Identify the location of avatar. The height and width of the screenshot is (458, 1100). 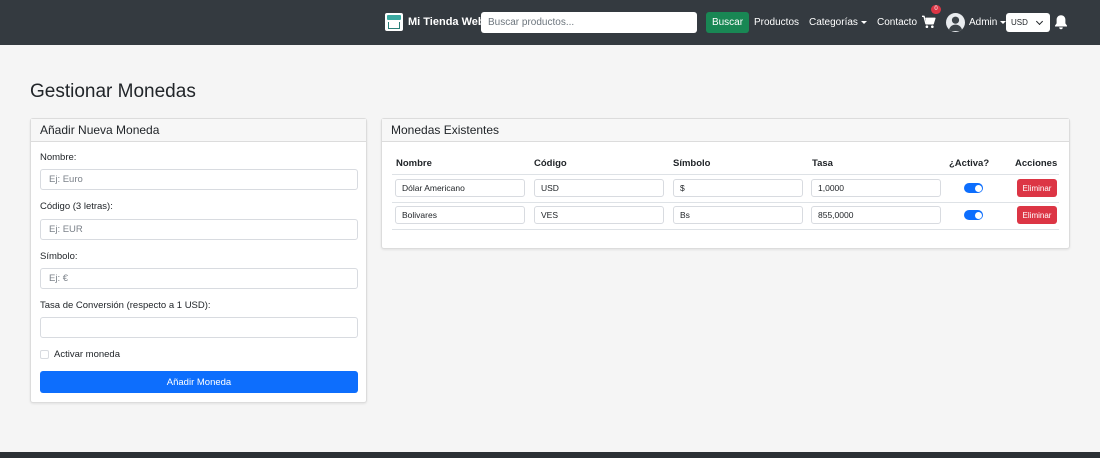
(955, 22).